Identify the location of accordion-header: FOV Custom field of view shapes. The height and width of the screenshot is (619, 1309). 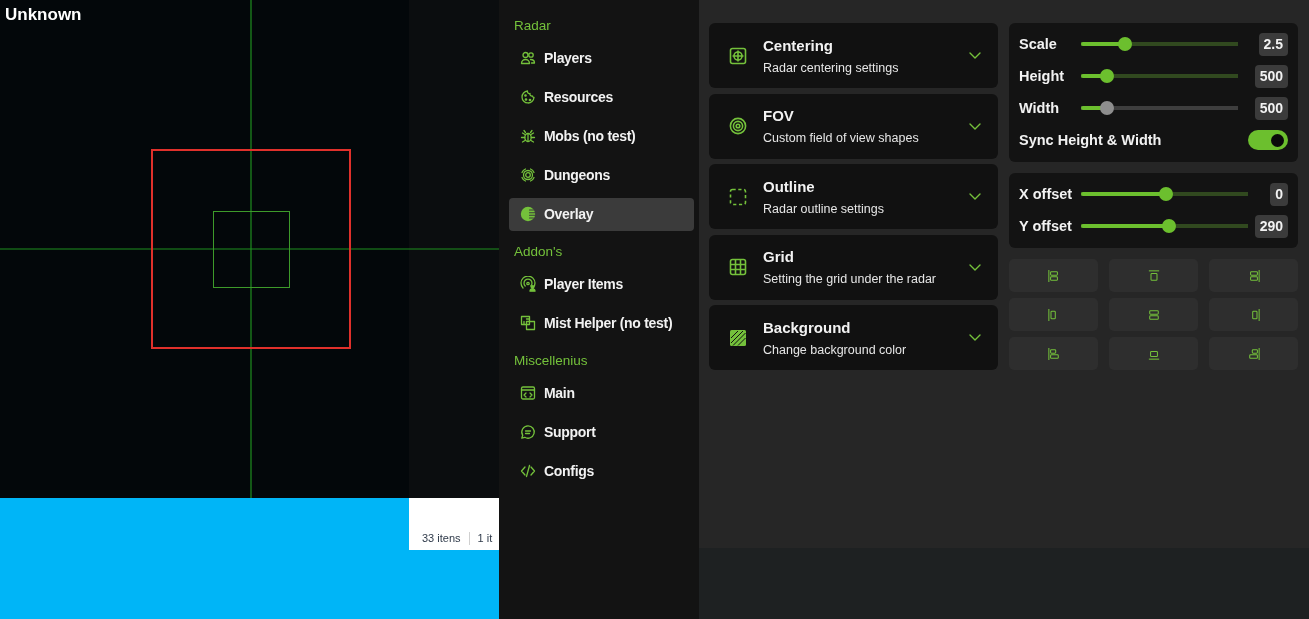
(853, 126).